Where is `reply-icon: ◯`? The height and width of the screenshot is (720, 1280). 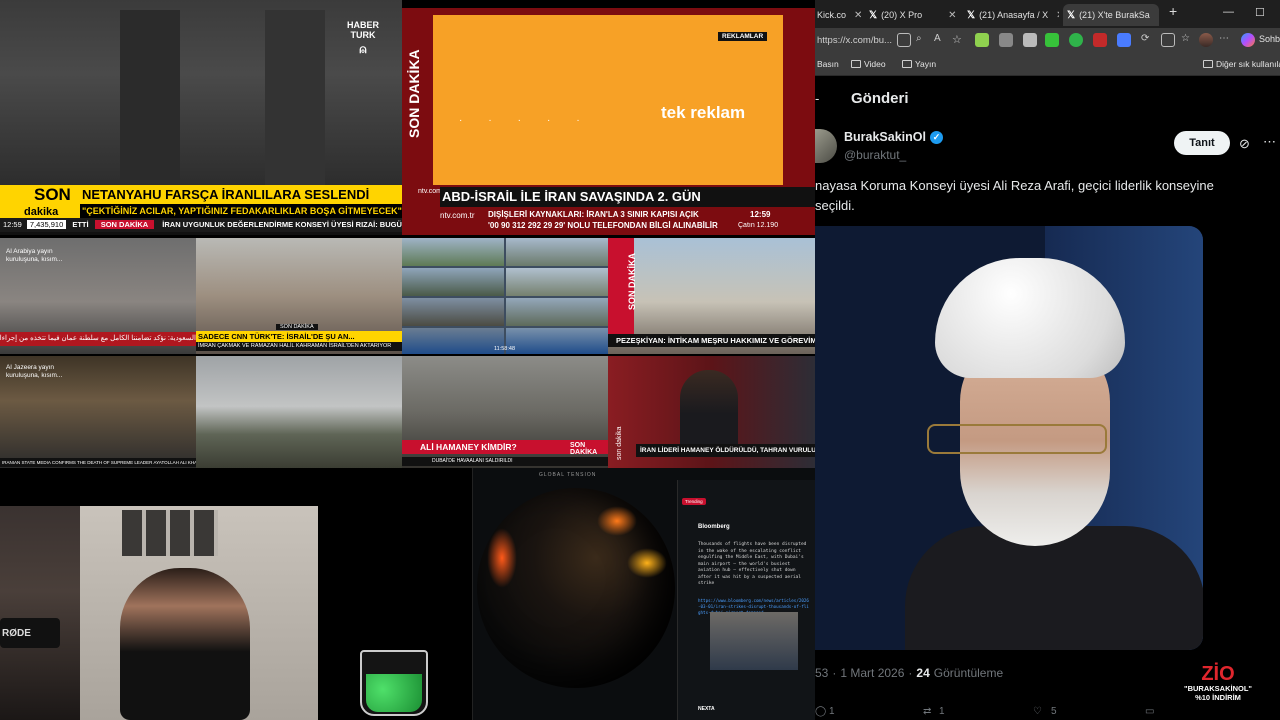 reply-icon: ◯ is located at coordinates (820, 711).